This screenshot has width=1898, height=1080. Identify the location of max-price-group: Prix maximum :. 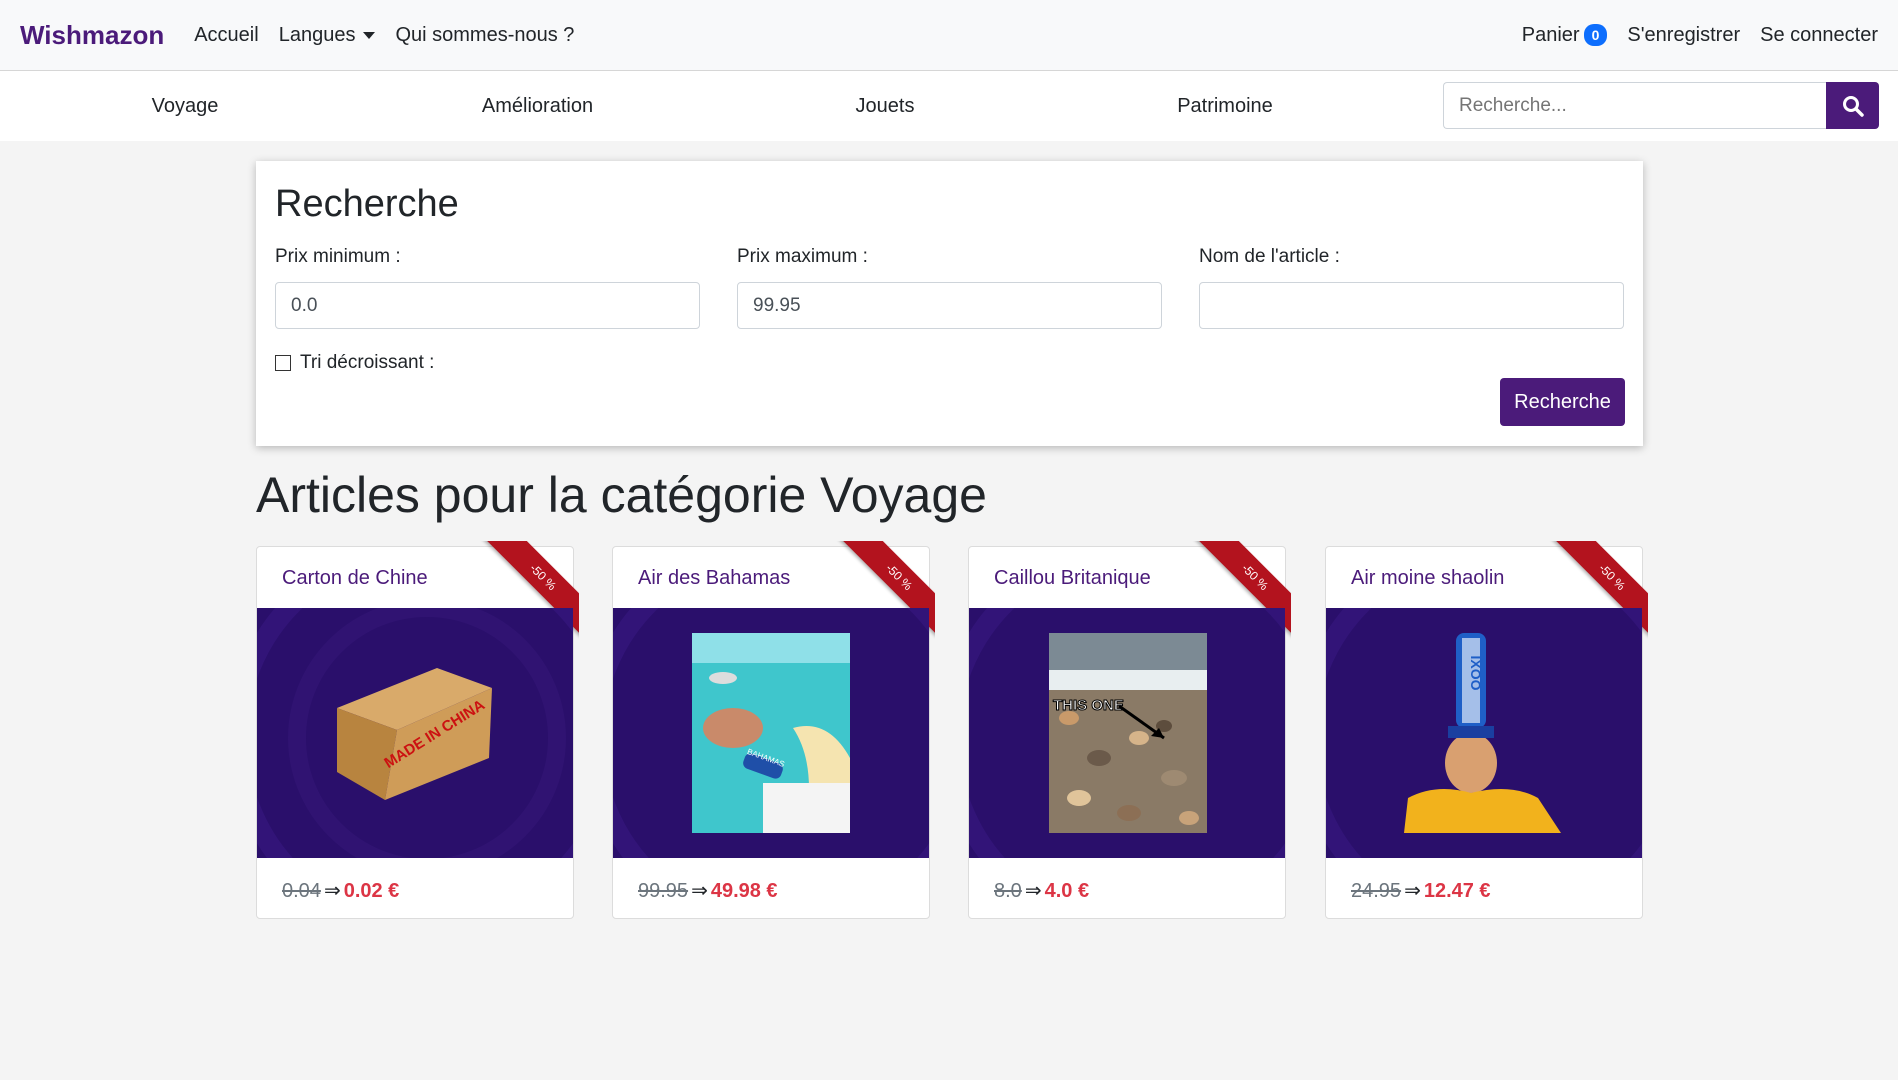
(949, 287).